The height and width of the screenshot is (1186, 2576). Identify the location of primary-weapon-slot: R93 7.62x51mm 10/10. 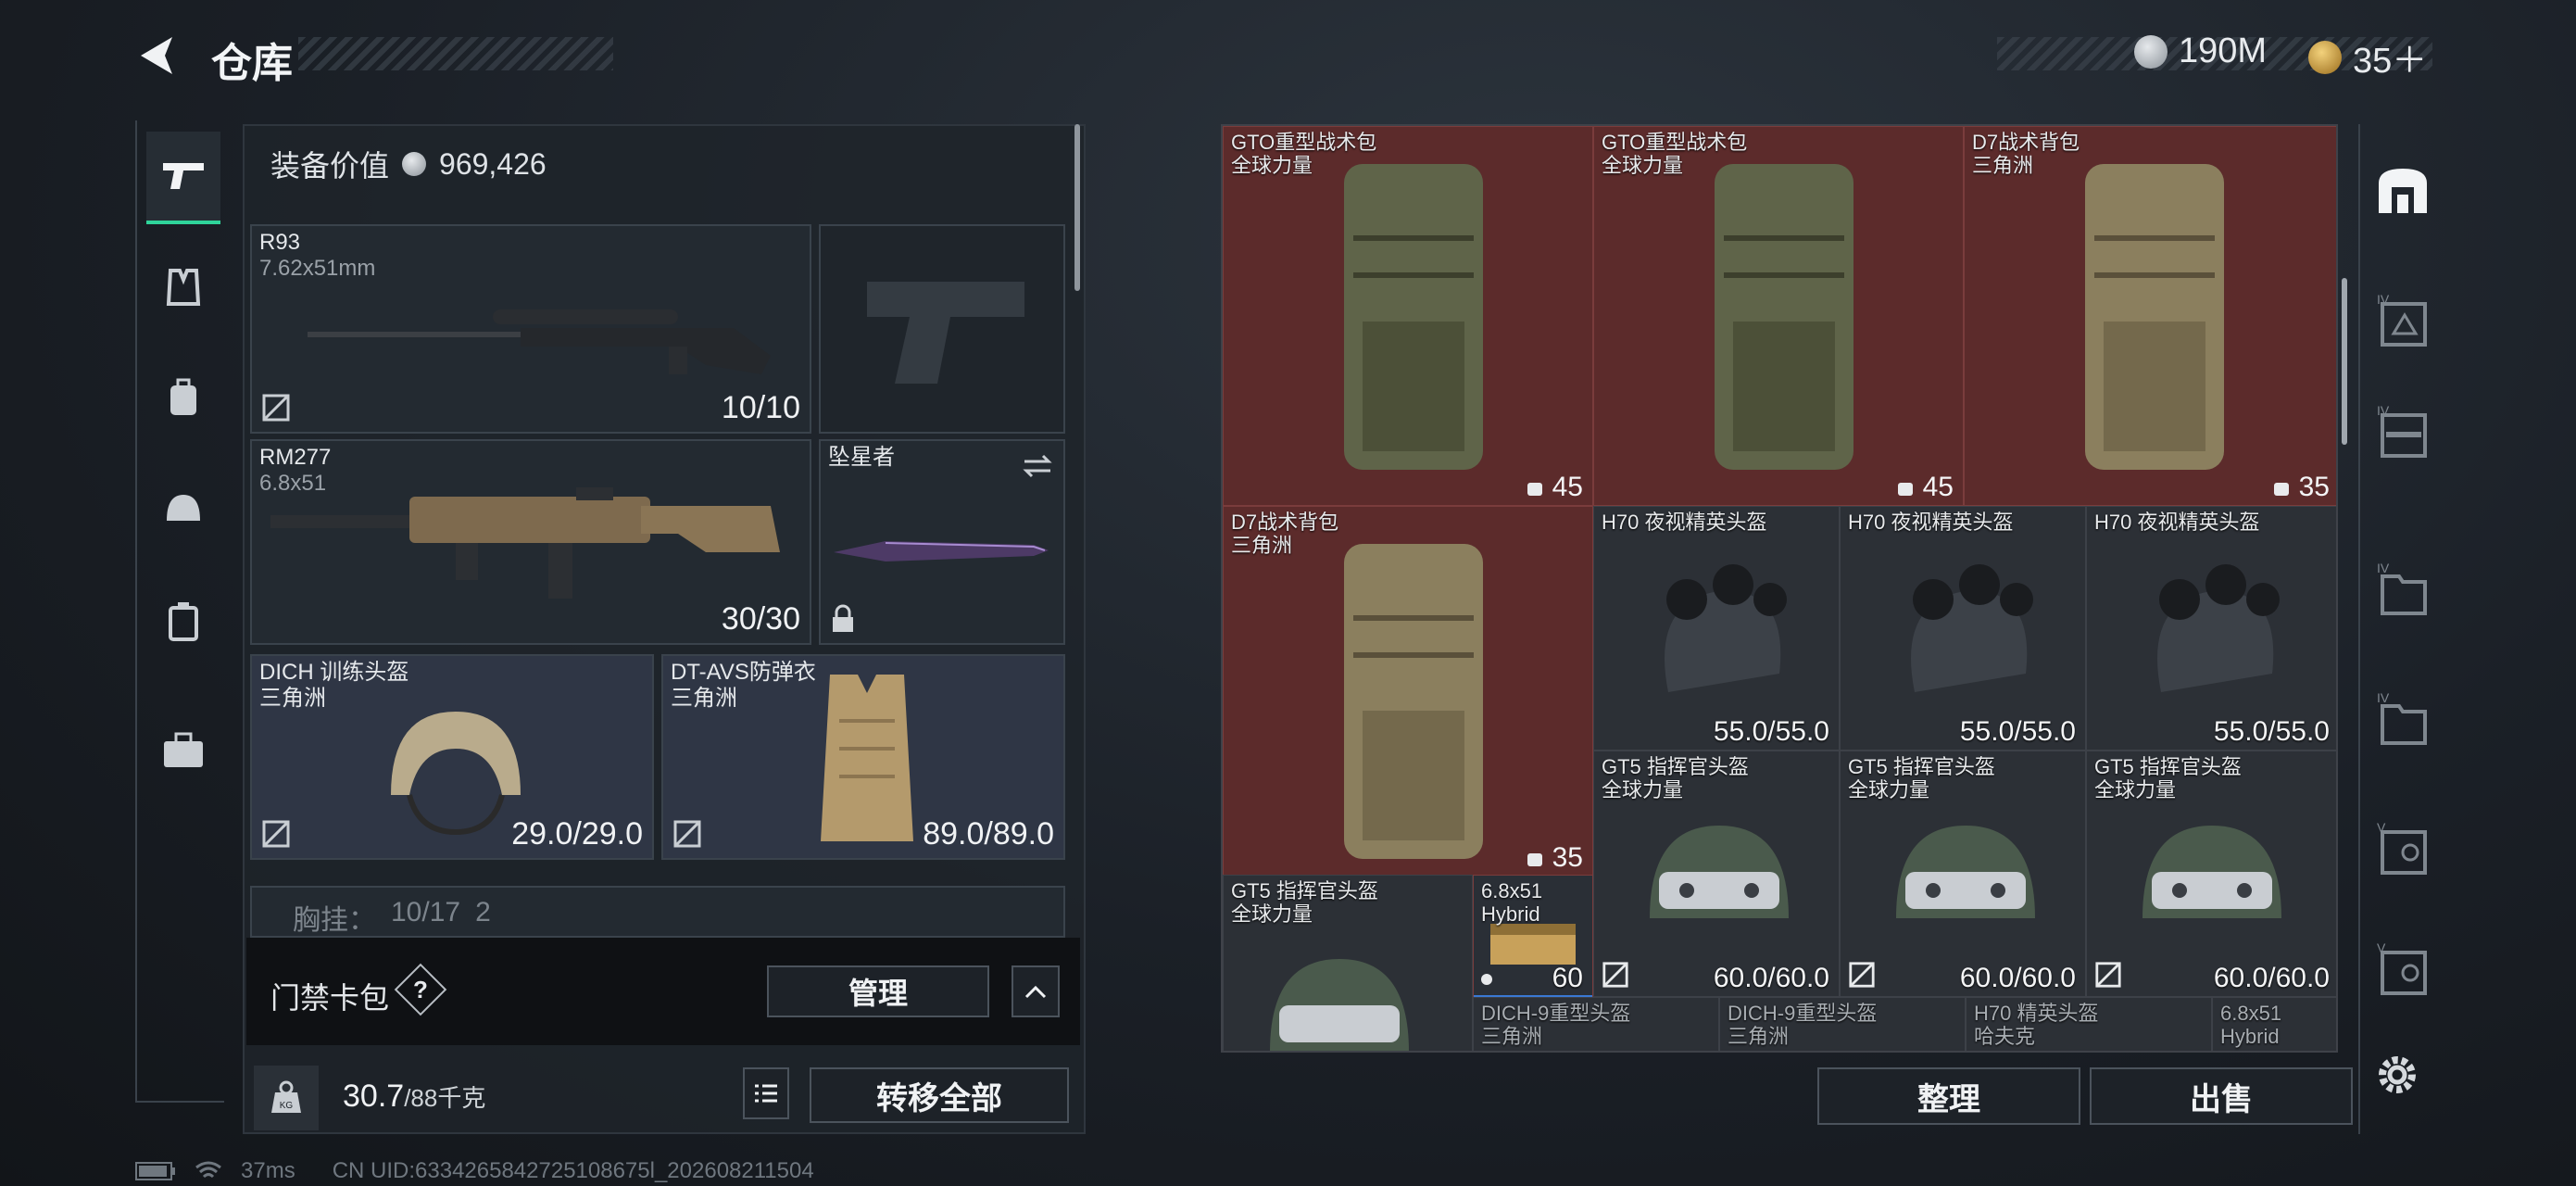
(530, 329).